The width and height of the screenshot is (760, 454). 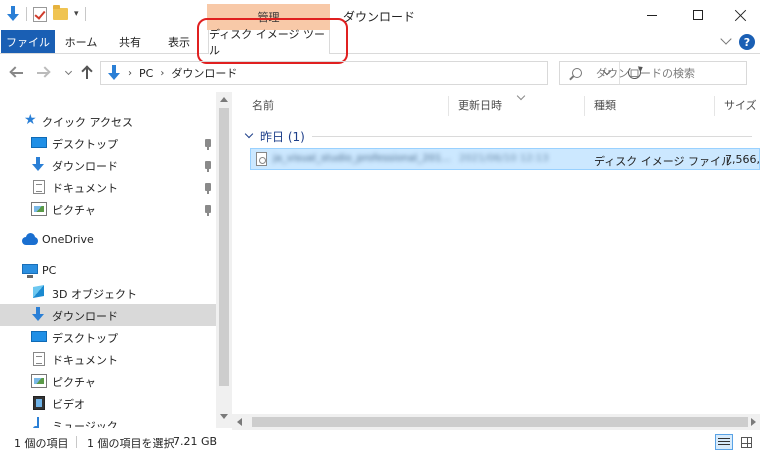 I want to click on sidebar-item-pc-pictures: ピクチャ, so click(x=108, y=381).